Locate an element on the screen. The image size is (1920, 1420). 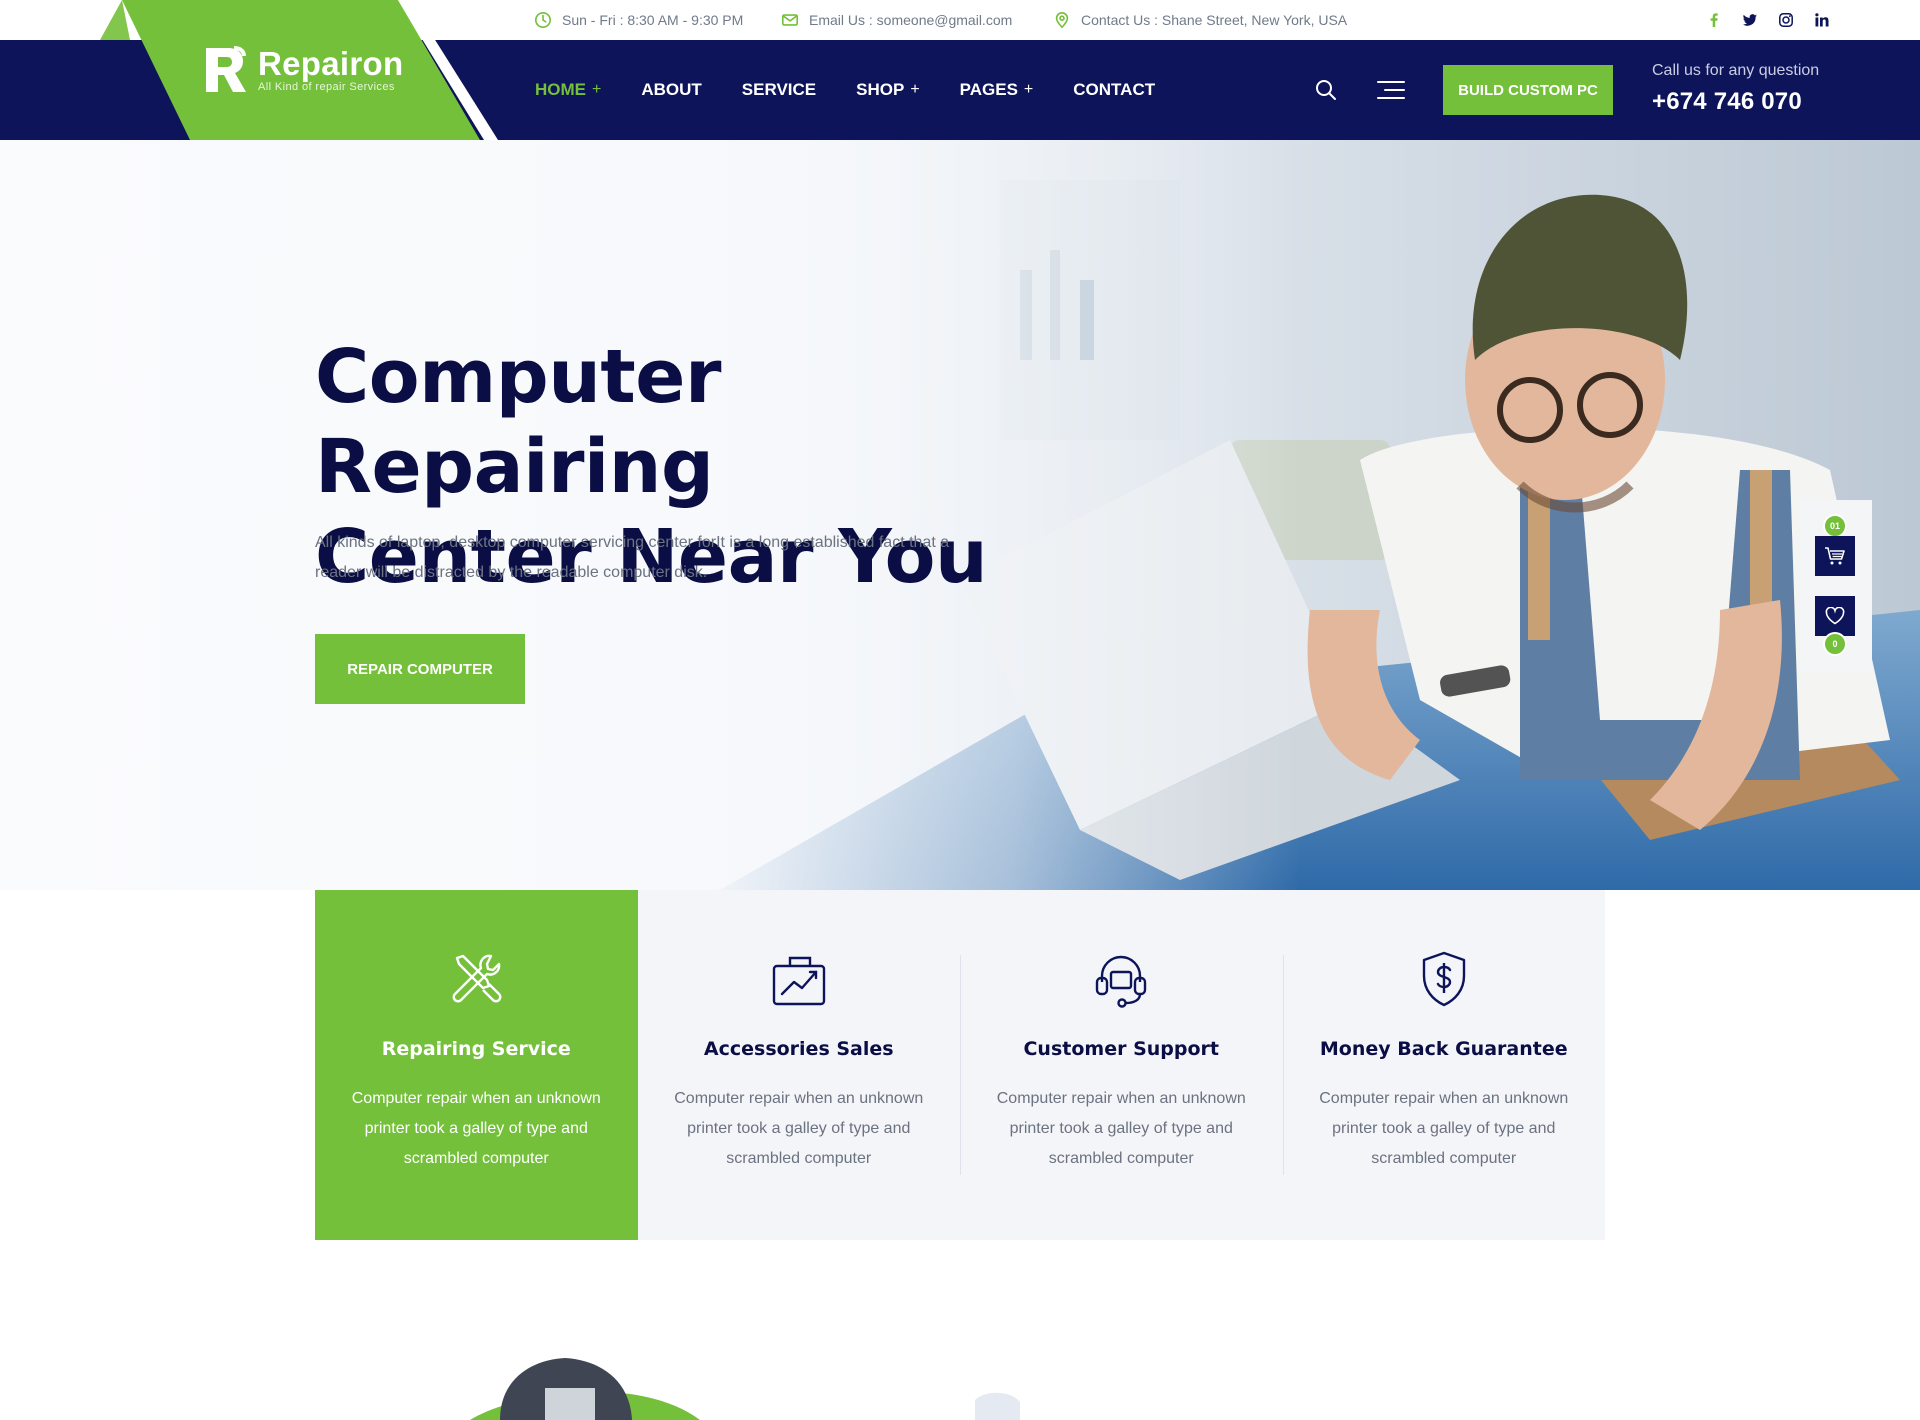
map-pin-icon is located at coordinates (1062, 20).